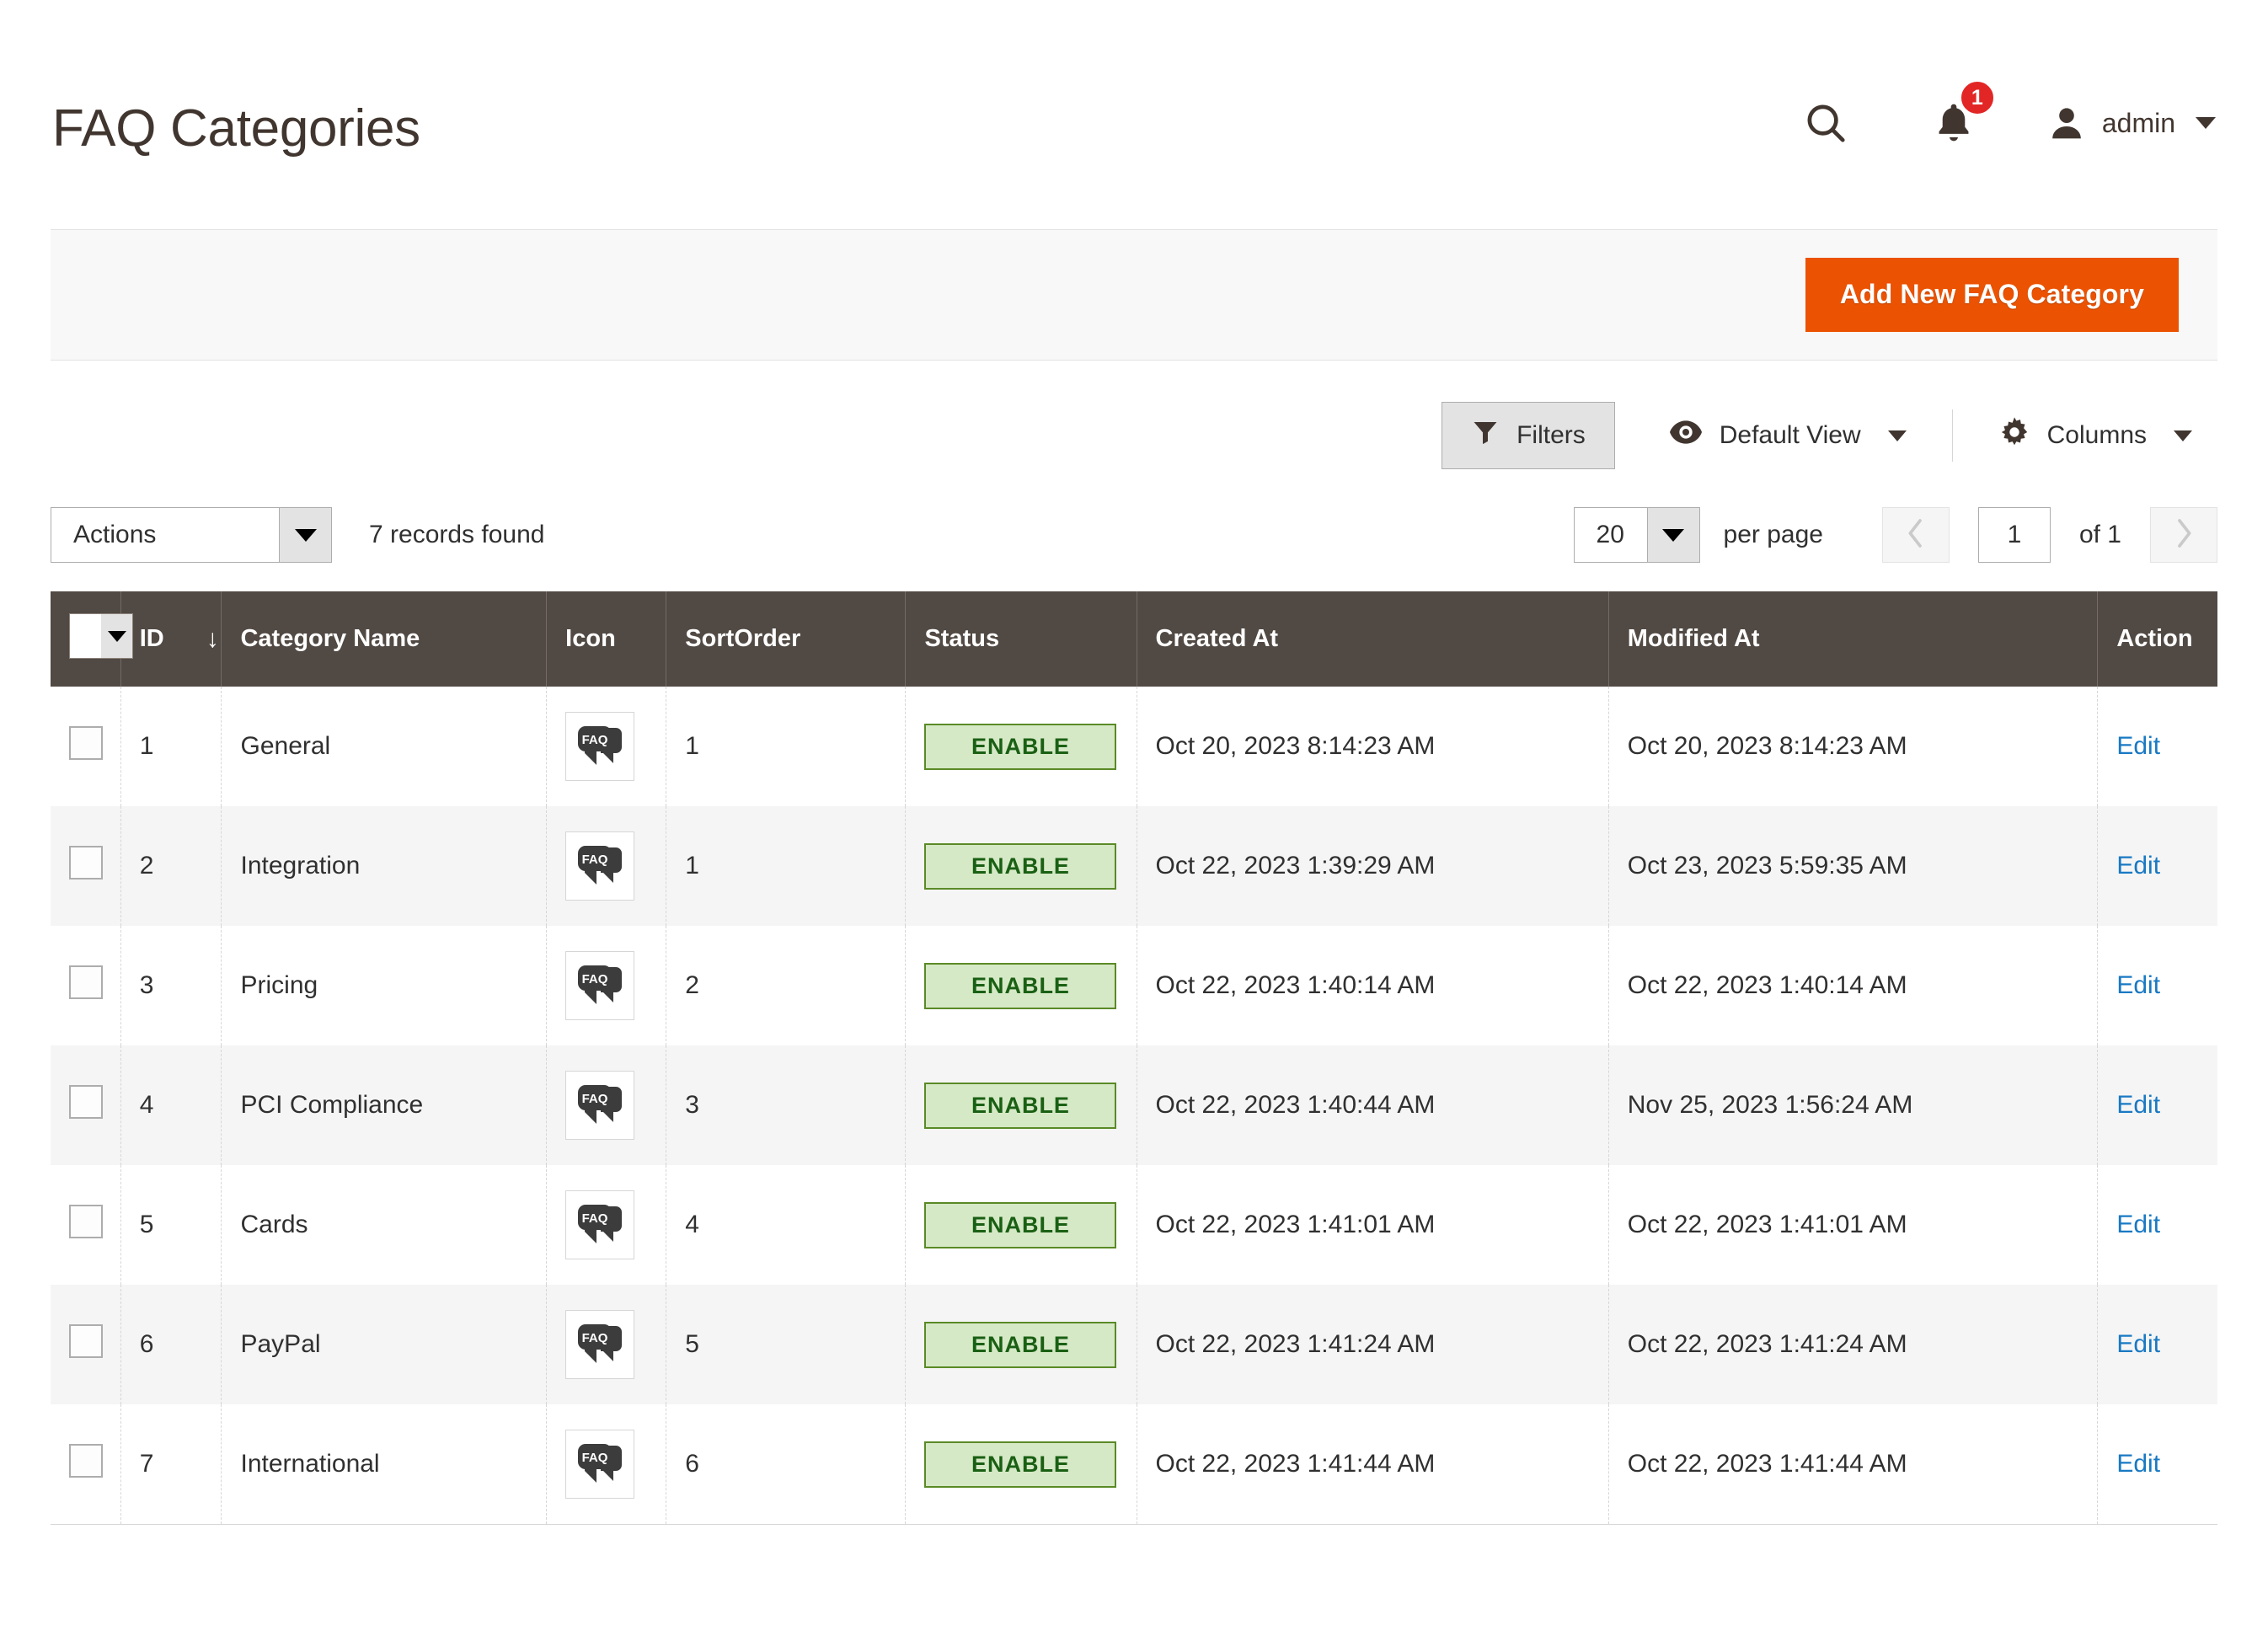 The height and width of the screenshot is (1636, 2268). What do you see at coordinates (2014, 535) in the screenshot?
I see `current-page-input: 1` at bounding box center [2014, 535].